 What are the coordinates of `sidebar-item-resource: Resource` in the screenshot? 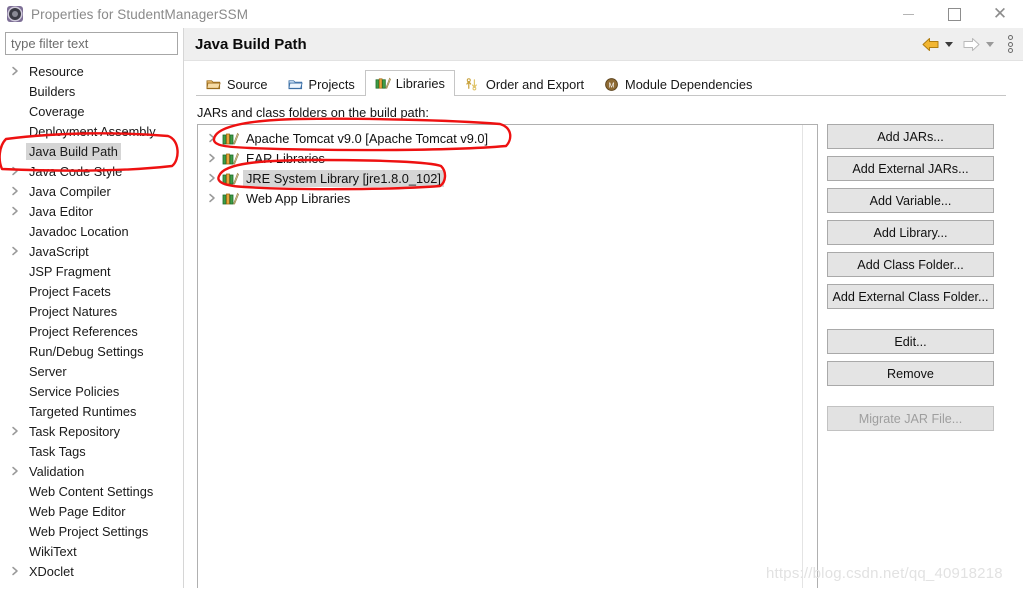 It's located at (91, 71).